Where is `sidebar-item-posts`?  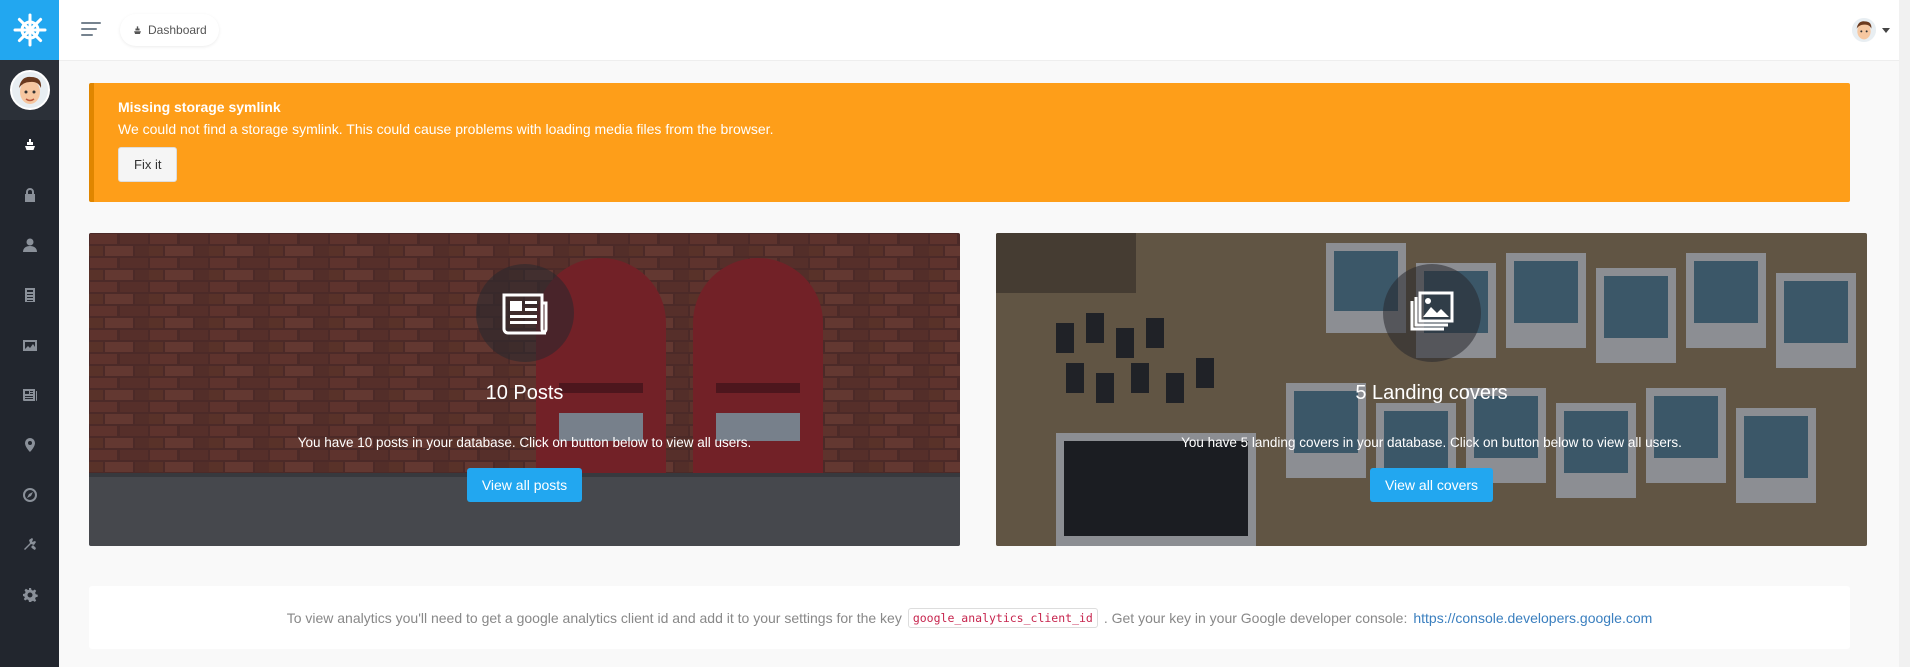 sidebar-item-posts is located at coordinates (29, 295).